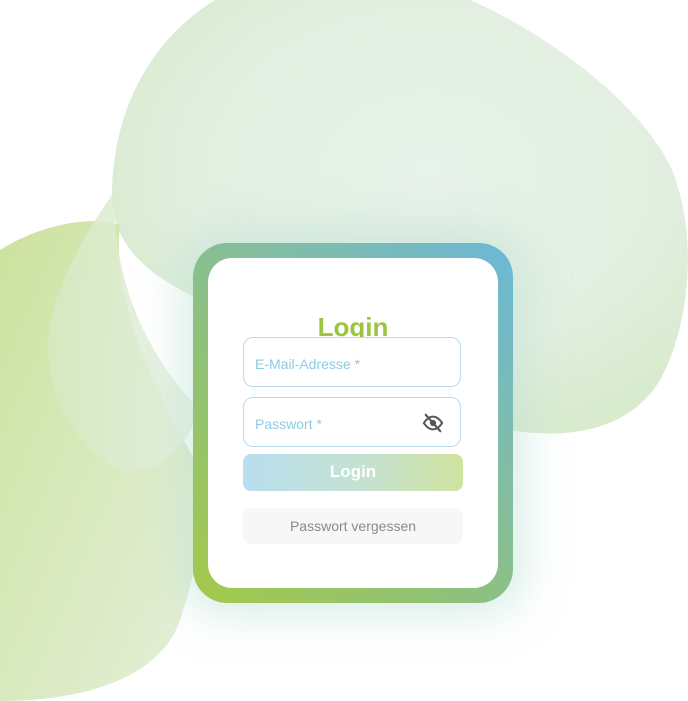 The height and width of the screenshot is (701, 688). Describe the element at coordinates (353, 472) in the screenshot. I see `login-button: Login` at that location.